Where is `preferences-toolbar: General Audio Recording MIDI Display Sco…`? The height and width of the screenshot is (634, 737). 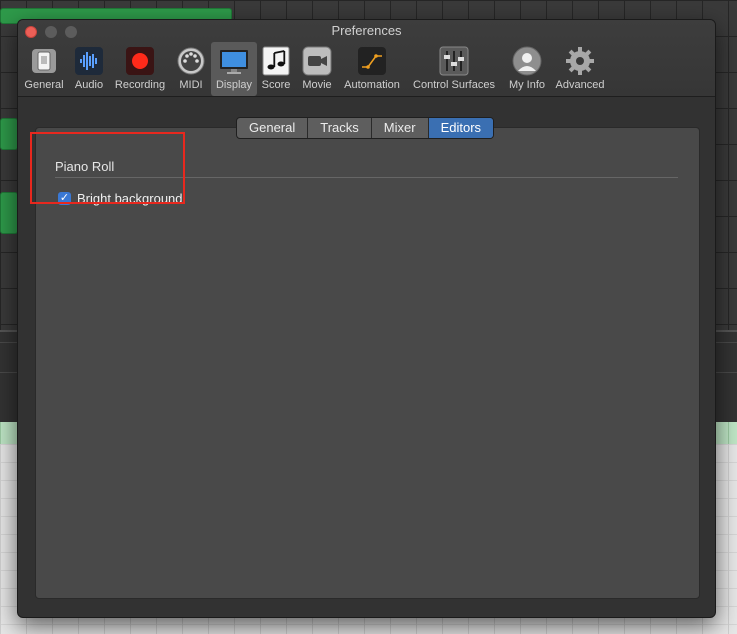
preferences-toolbar: General Audio Recording MIDI Display Sco… is located at coordinates (366, 69).